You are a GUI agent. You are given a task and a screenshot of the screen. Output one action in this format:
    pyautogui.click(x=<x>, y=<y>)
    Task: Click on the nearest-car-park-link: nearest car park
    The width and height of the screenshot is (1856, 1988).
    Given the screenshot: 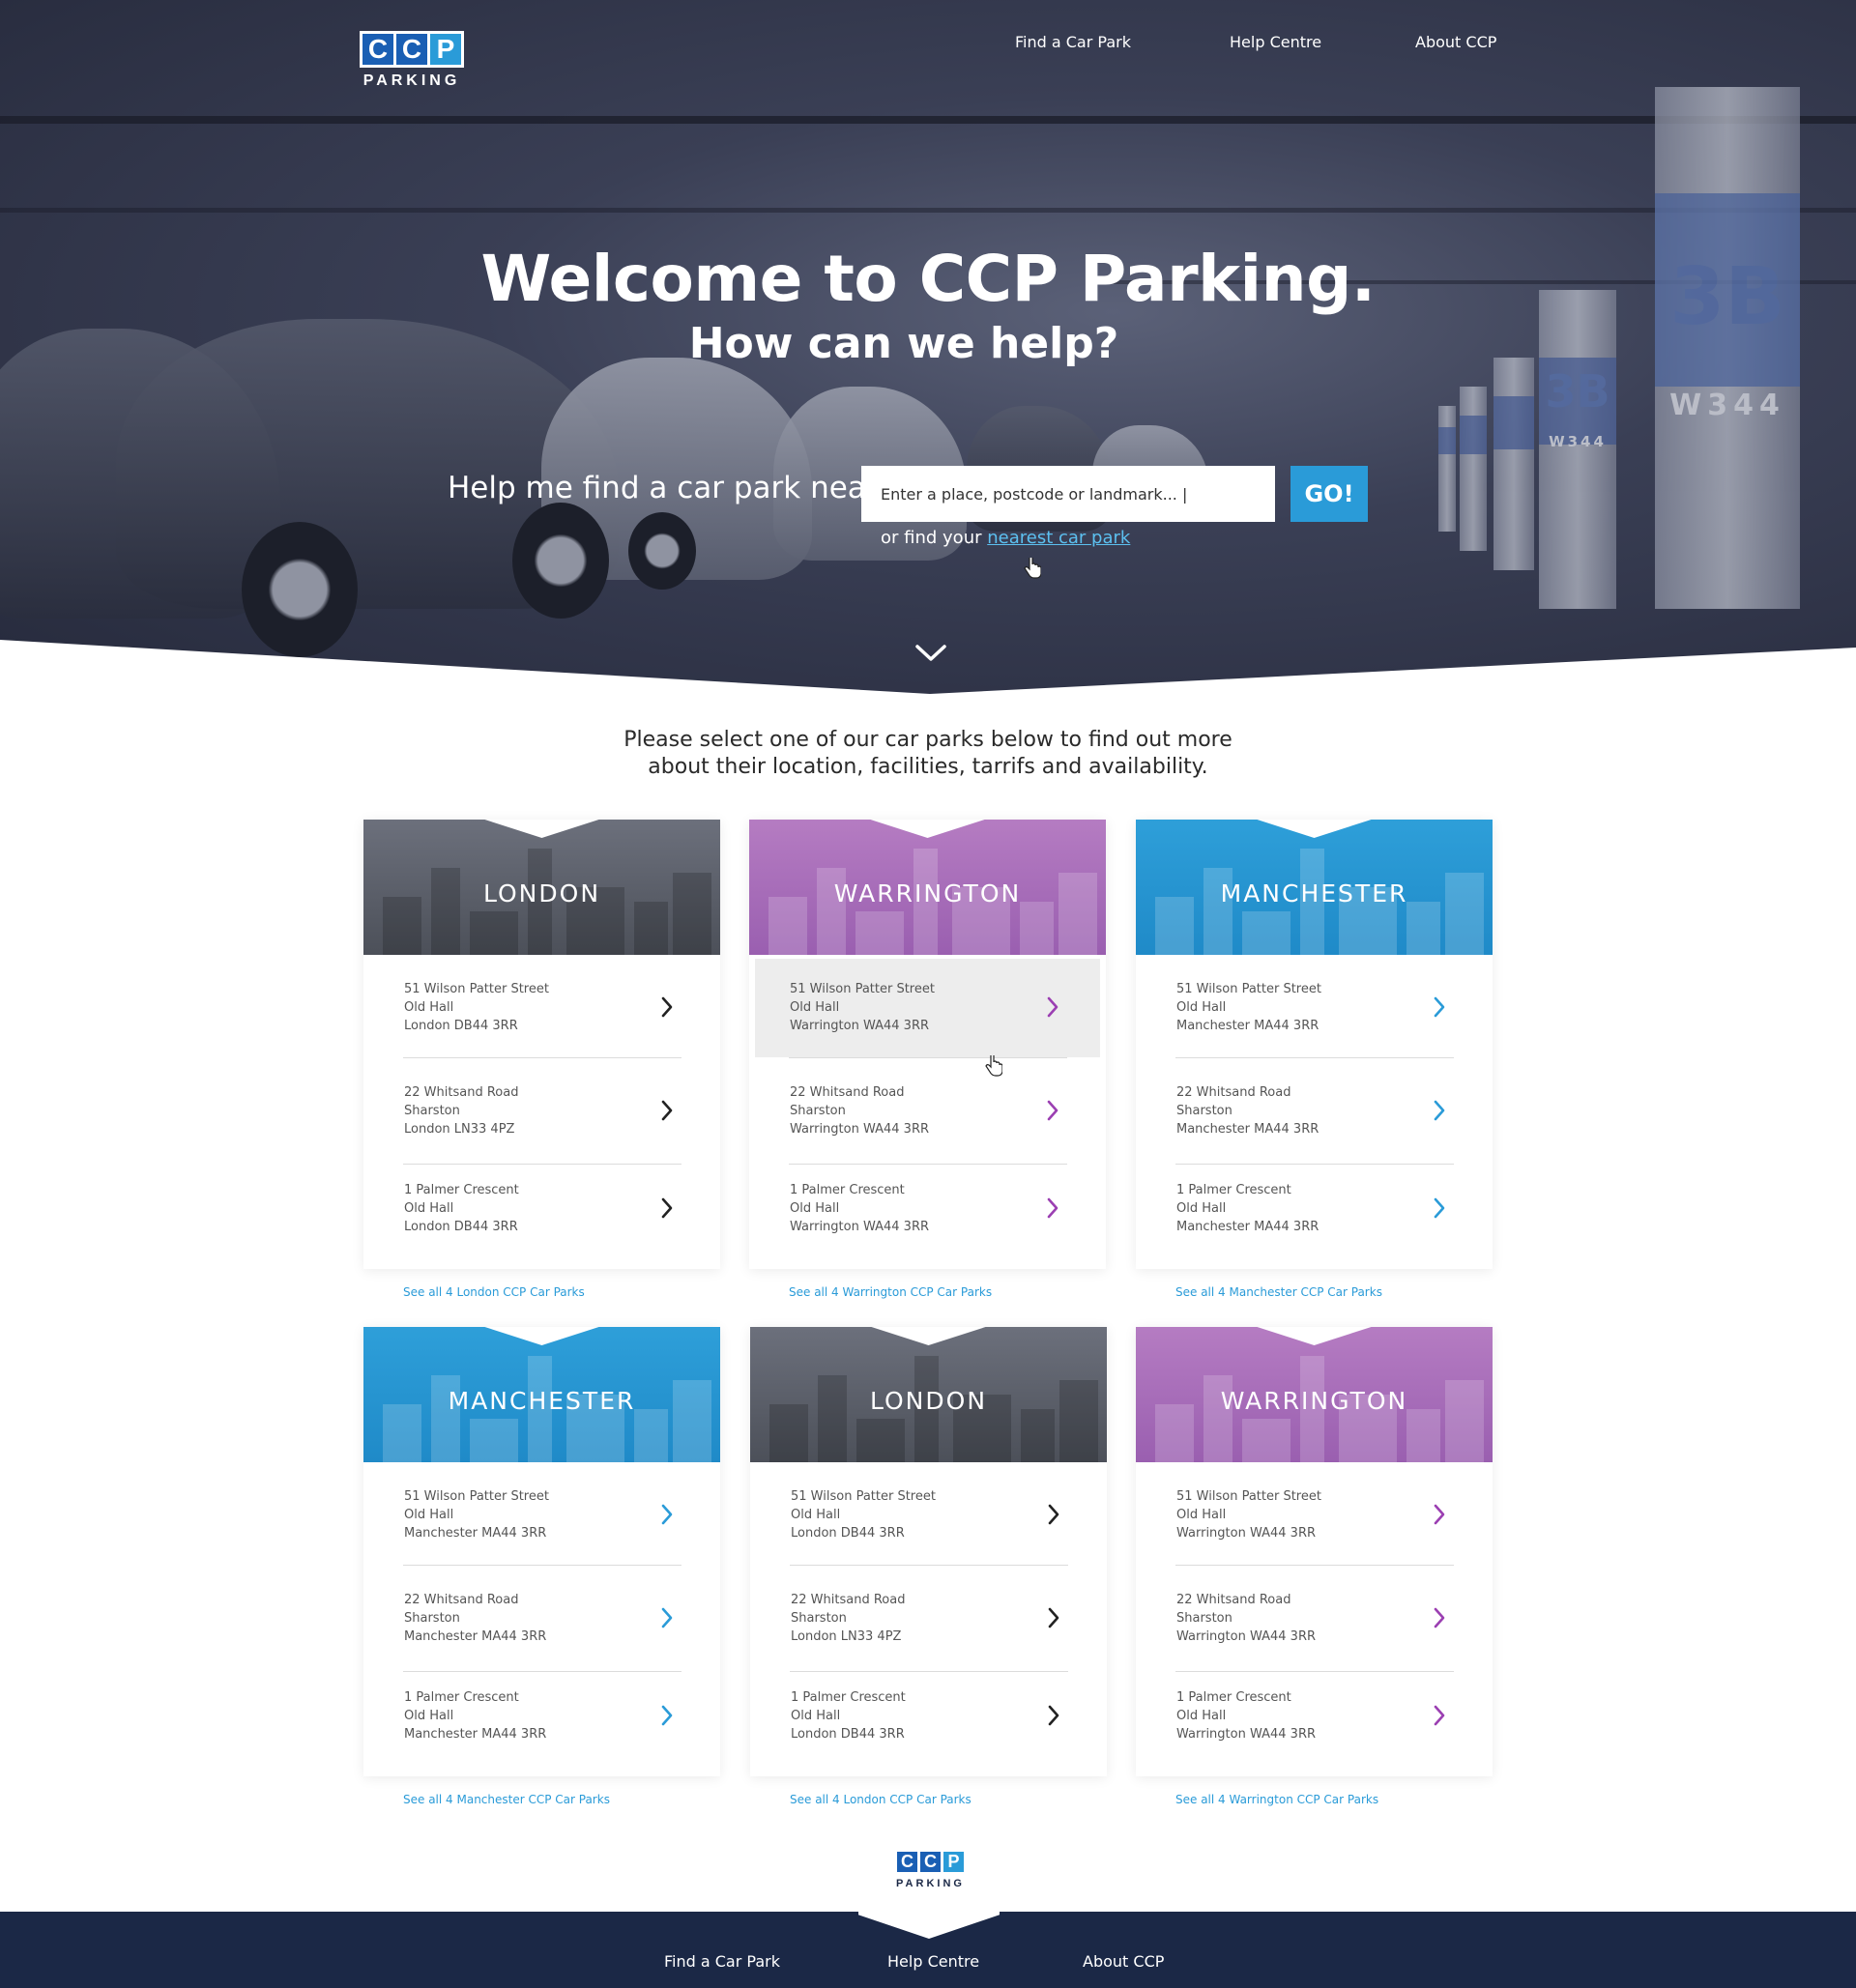 What is the action you would take?
    pyautogui.click(x=1058, y=538)
    